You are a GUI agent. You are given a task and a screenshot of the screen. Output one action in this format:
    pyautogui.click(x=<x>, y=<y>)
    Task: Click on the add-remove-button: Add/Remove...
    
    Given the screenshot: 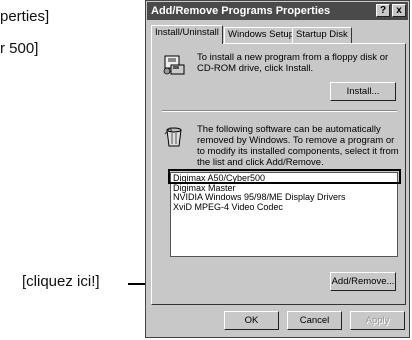 What is the action you would take?
    pyautogui.click(x=363, y=281)
    